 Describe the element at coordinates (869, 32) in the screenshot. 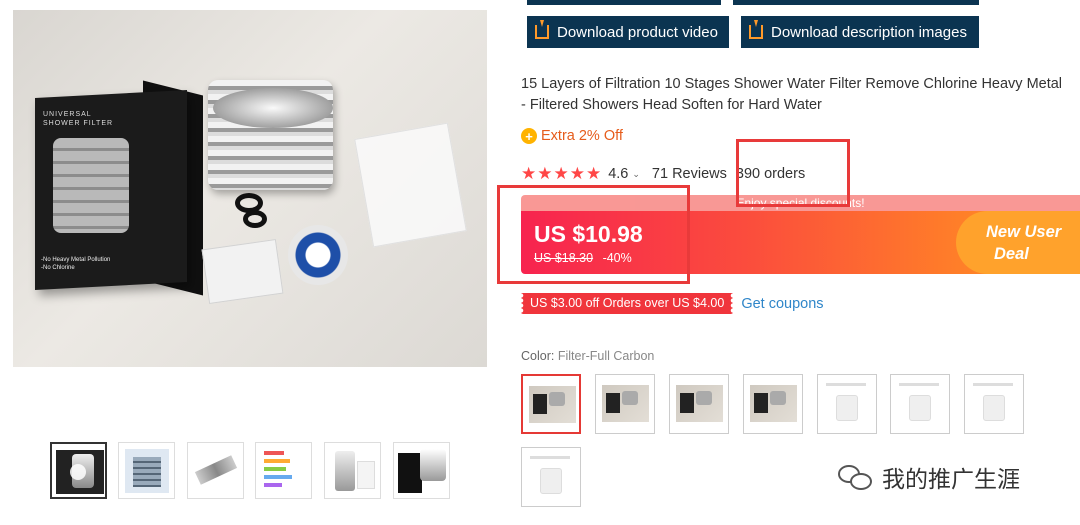

I see `download-images-label: Download description images` at that location.